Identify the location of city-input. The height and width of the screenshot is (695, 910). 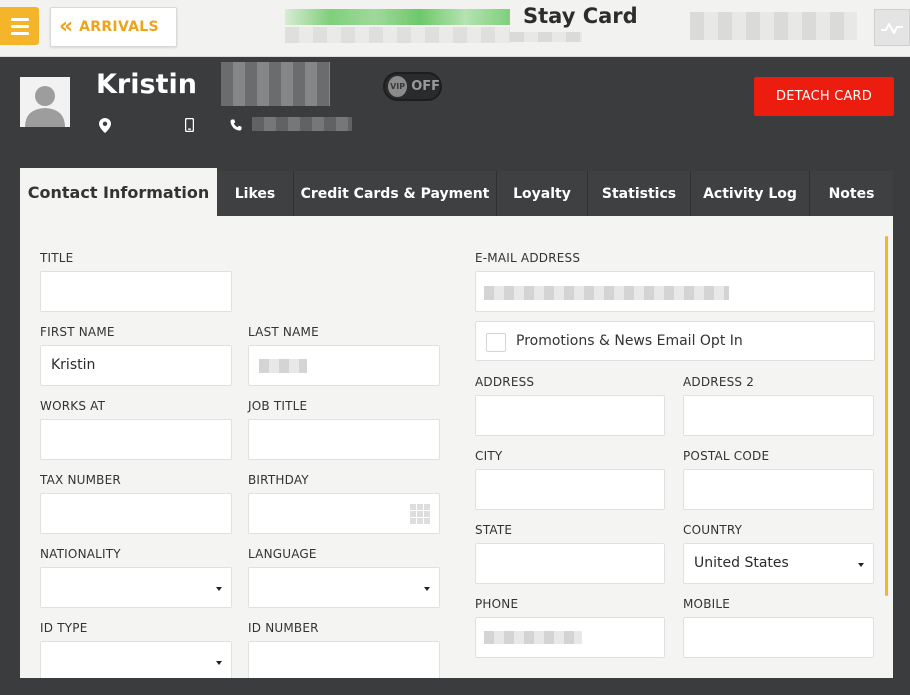
(570, 489).